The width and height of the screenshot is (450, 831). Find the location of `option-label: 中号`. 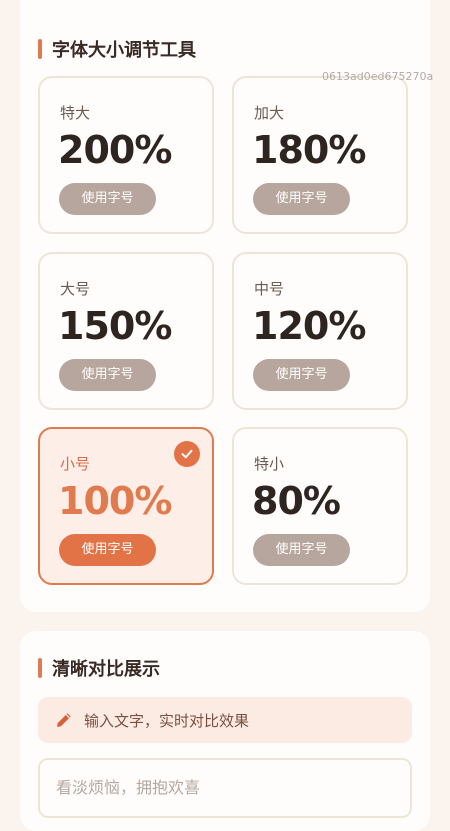

option-label: 中号 is located at coordinates (269, 289).